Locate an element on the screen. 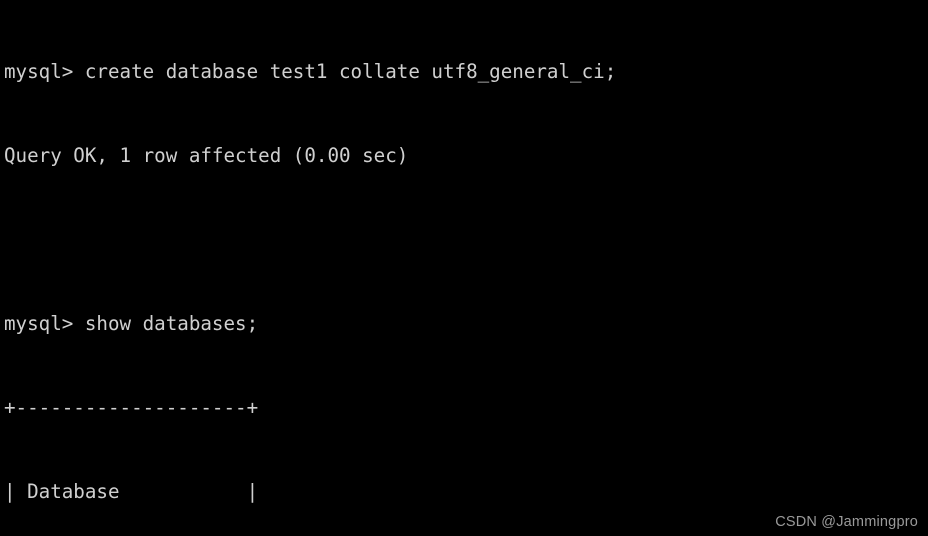 The image size is (928, 536). terminal-line-show-databases-command: mysql> show databases; is located at coordinates (131, 323).